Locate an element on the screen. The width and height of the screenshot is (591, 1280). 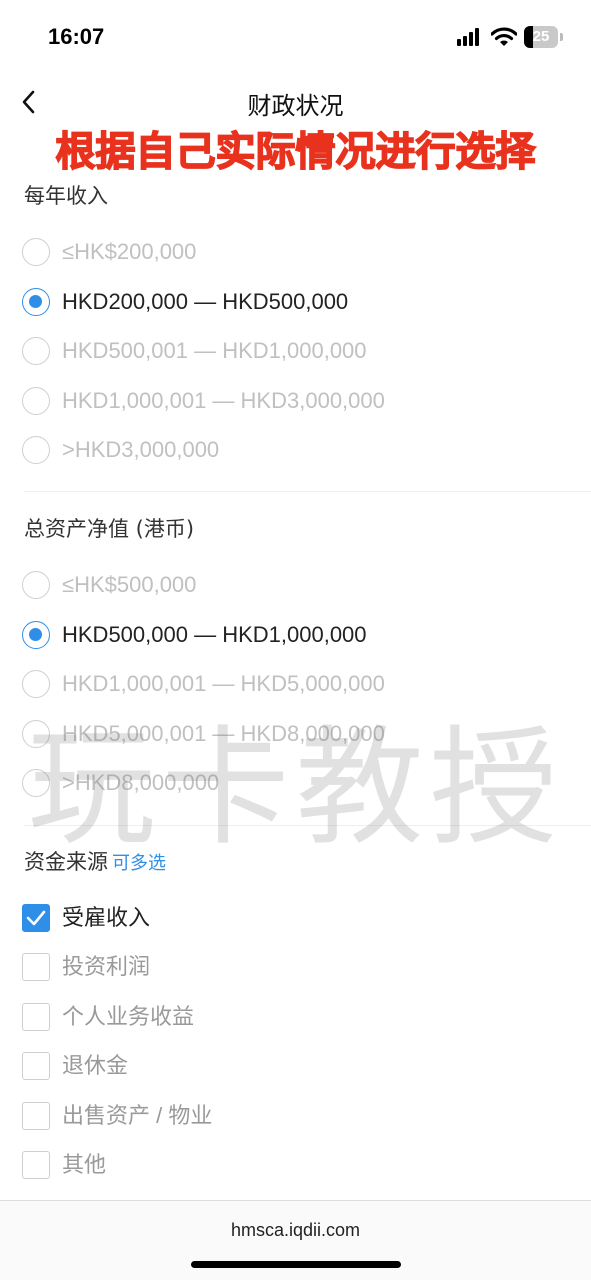
checkbox-checked is located at coordinates (36, 918).